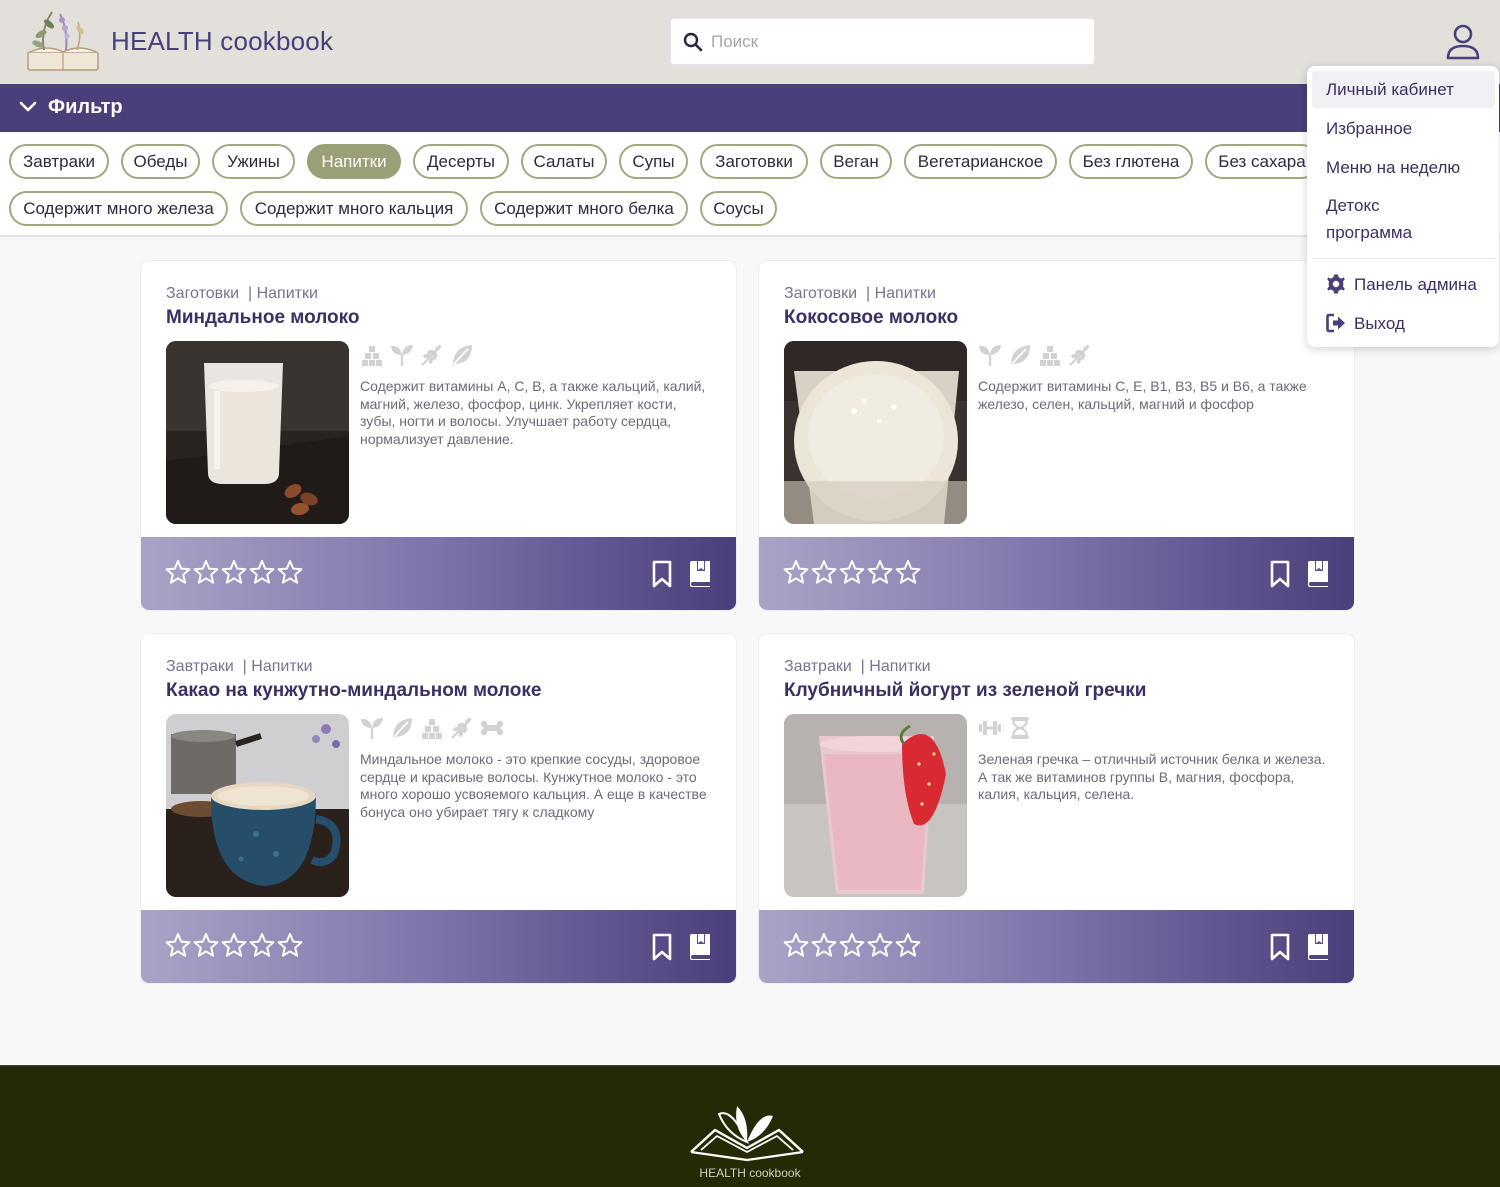 The width and height of the screenshot is (1500, 1187). I want to click on menu-item-weekly-menu: Меню на неделю, so click(1403, 167).